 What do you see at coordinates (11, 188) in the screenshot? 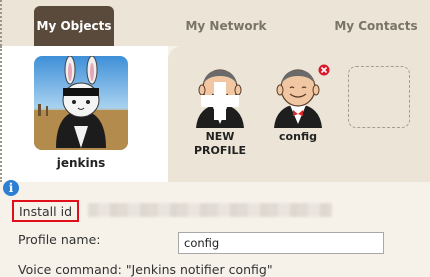
I see `info-icon: i` at bounding box center [11, 188].